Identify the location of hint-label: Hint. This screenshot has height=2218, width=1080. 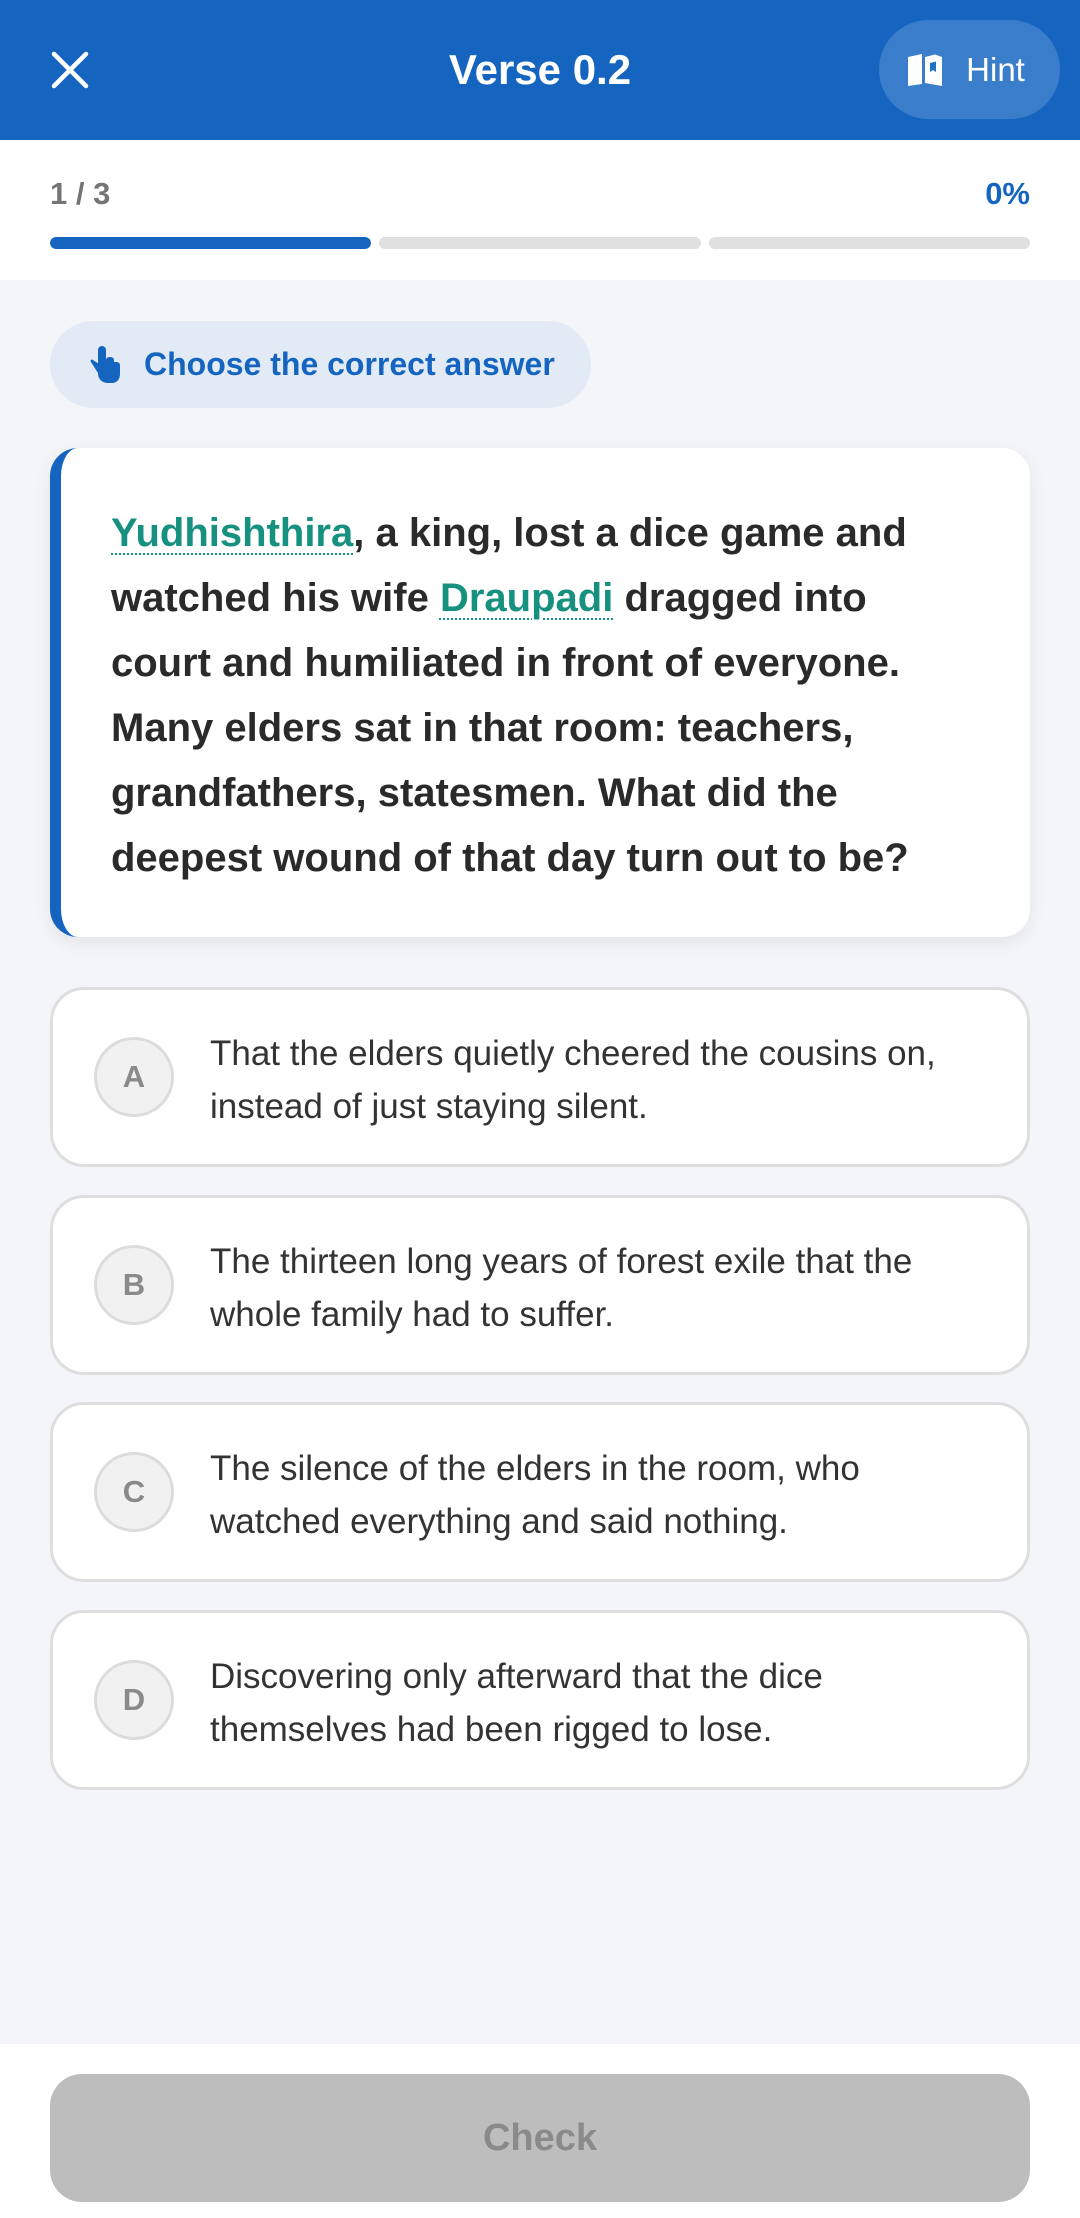
(995, 69).